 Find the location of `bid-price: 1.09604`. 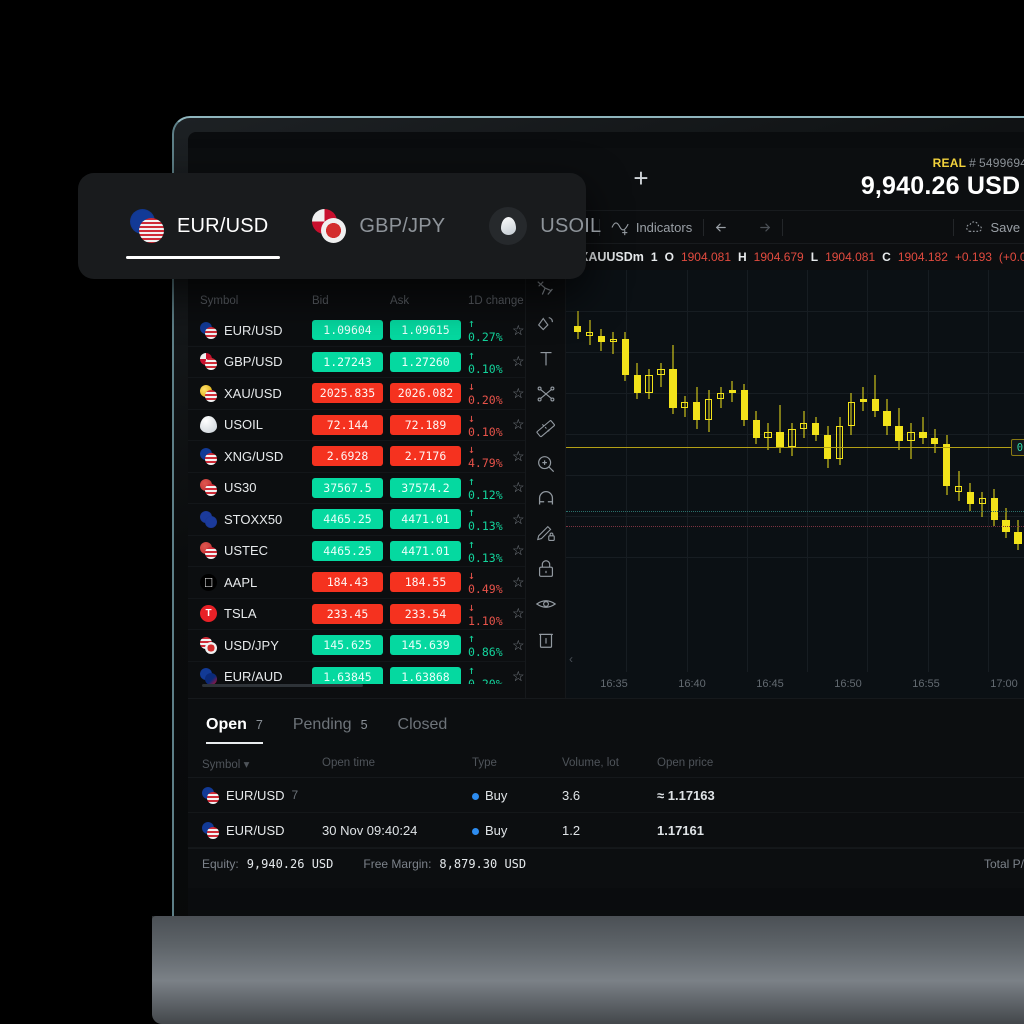

bid-price: 1.09604 is located at coordinates (347, 330).